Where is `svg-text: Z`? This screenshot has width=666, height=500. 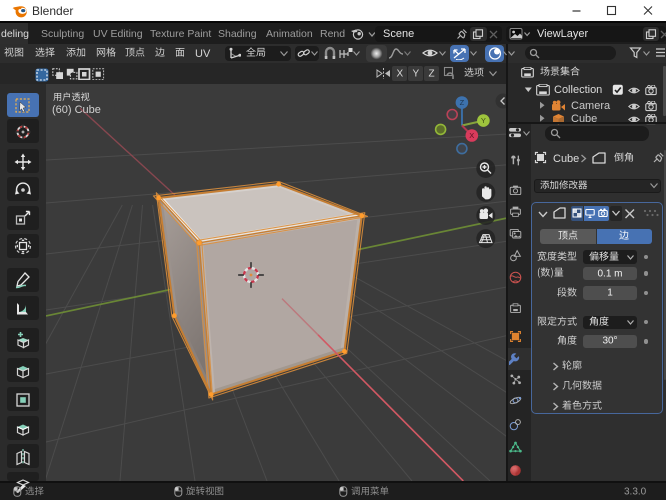 svg-text: Z is located at coordinates (462, 102).